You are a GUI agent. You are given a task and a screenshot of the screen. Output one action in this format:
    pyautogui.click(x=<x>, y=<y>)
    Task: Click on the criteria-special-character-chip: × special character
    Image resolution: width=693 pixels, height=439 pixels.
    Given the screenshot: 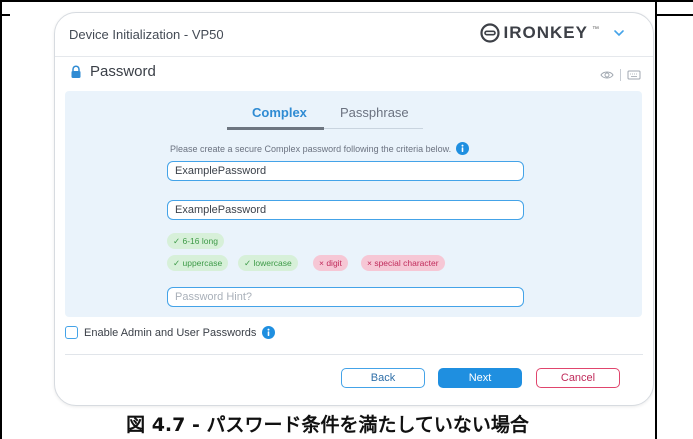 What is the action you would take?
    pyautogui.click(x=403, y=263)
    